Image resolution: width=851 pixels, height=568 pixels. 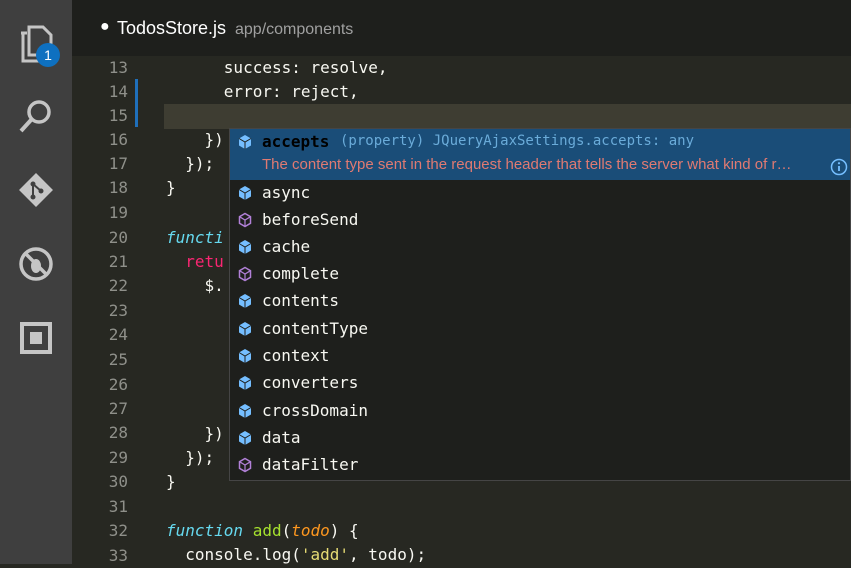 I want to click on suggest-label: complete, so click(x=301, y=273).